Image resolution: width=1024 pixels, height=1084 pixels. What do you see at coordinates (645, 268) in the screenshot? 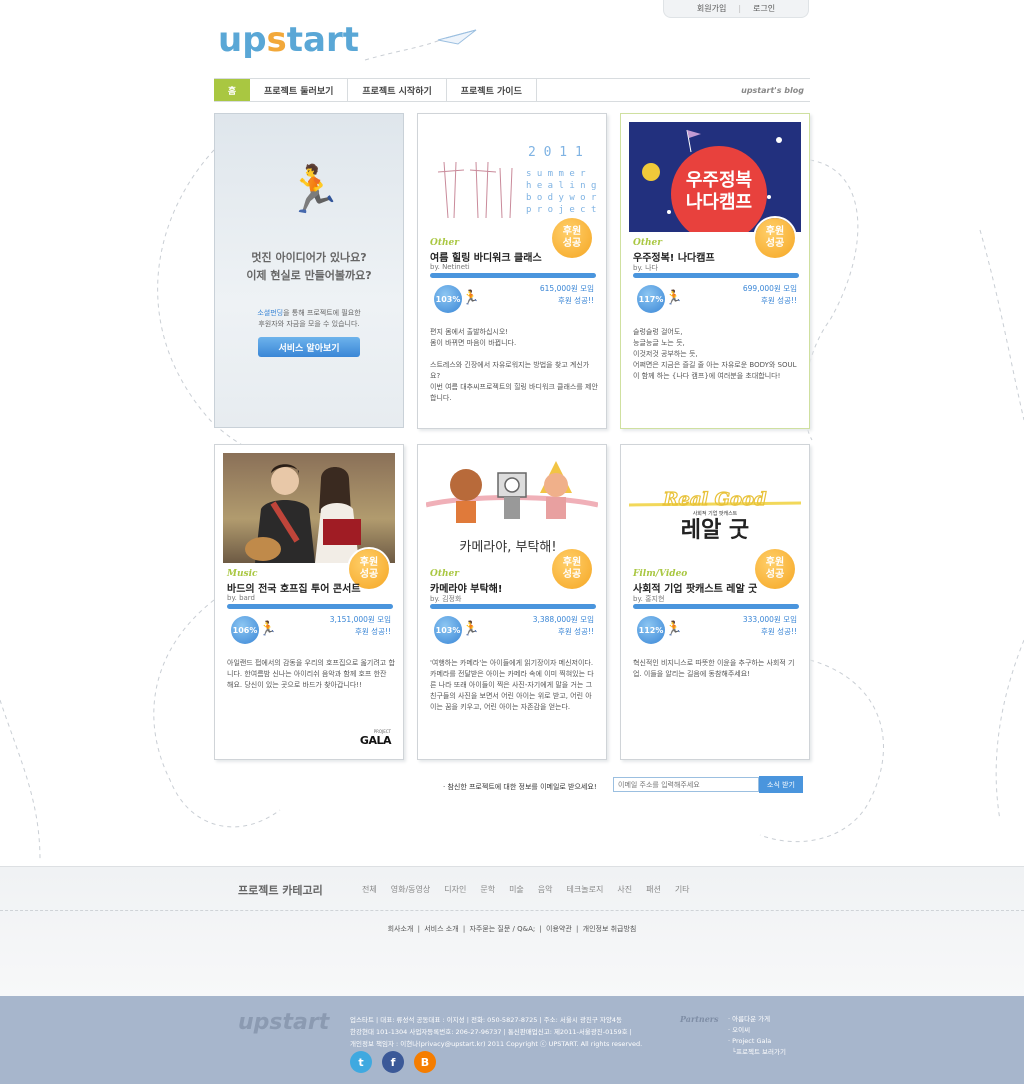
I see `project-author: by. 나다` at bounding box center [645, 268].